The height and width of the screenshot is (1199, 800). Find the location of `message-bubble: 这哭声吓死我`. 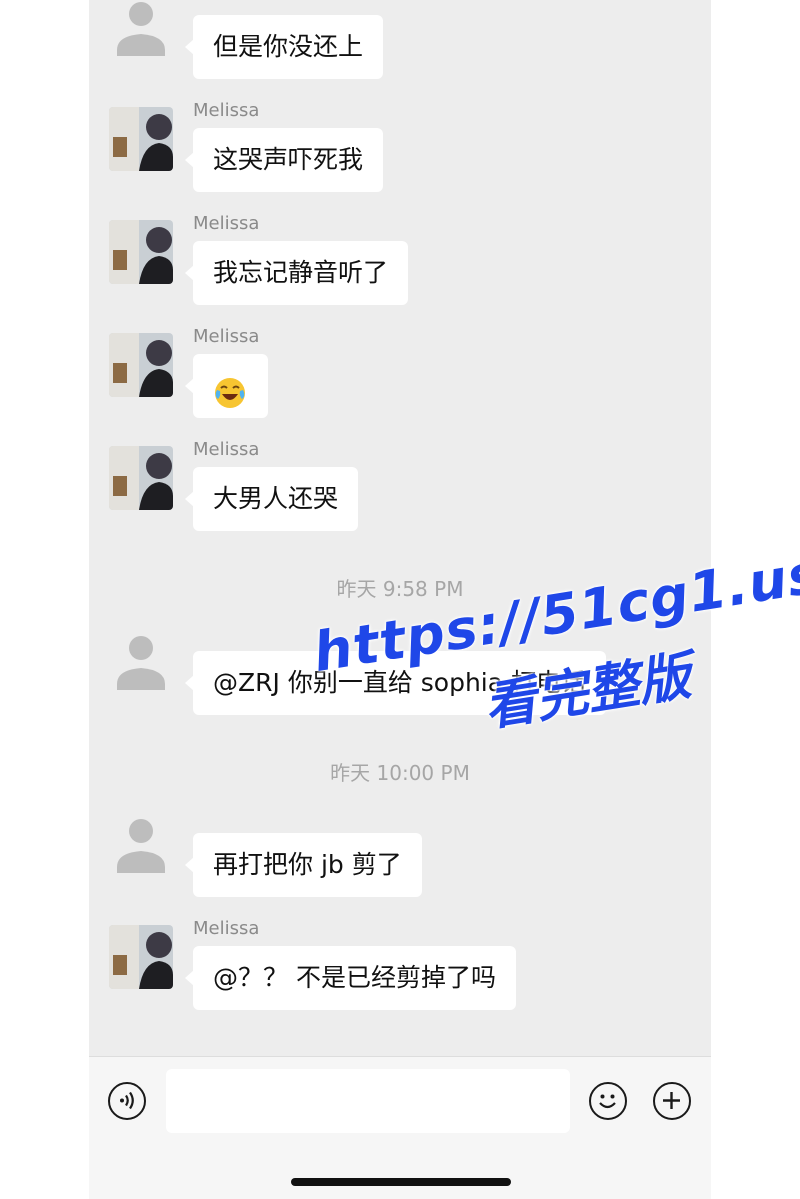

message-bubble: 这哭声吓死我 is located at coordinates (284, 160).